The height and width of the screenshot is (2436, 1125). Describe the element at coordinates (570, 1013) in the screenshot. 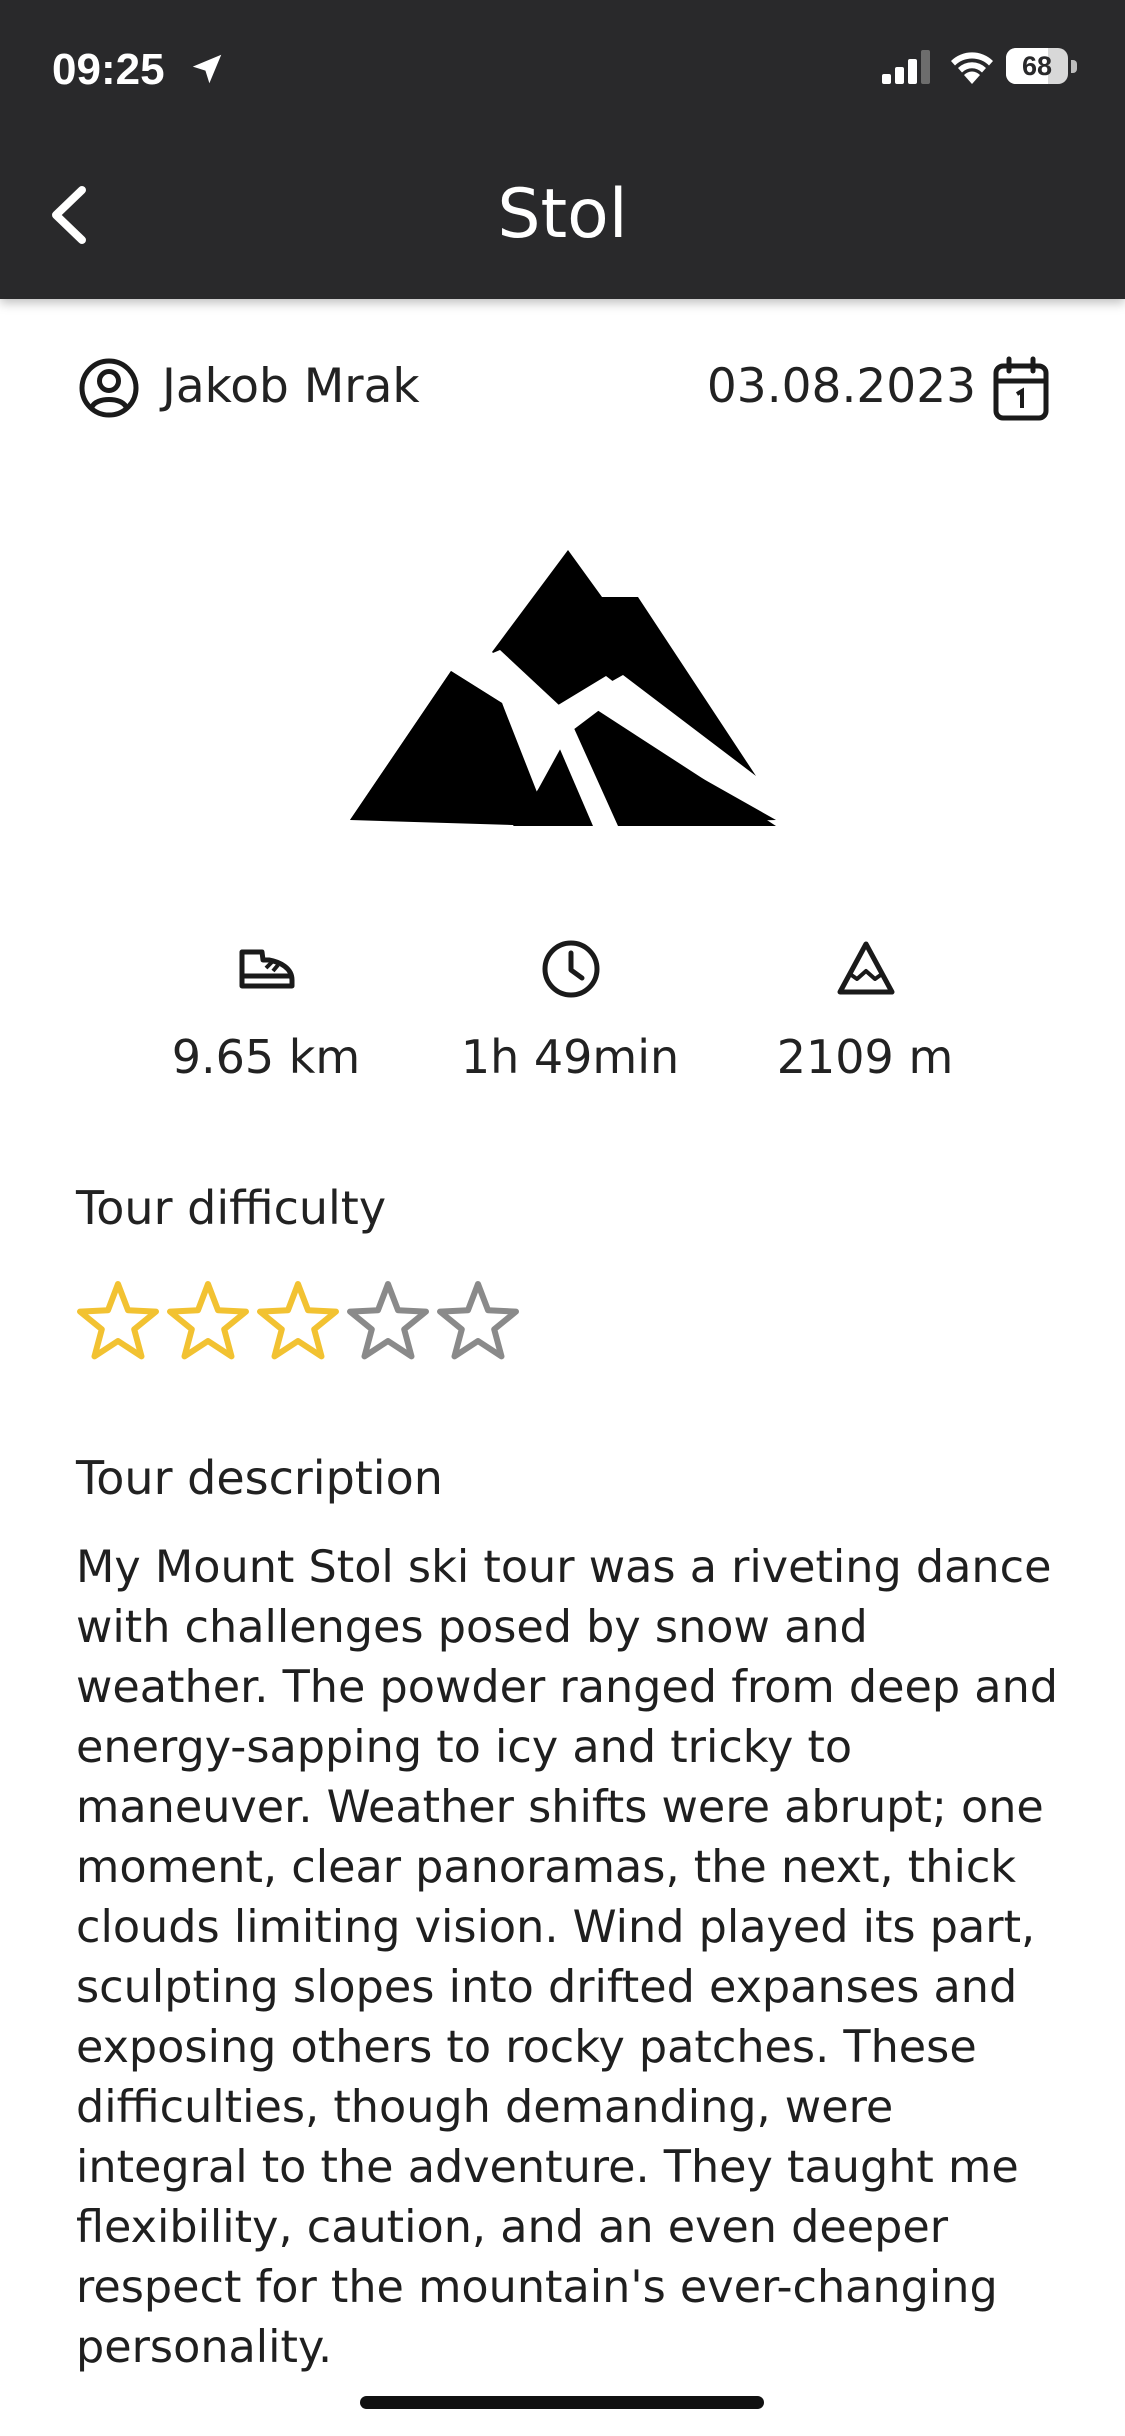

I see `stat-duration: 1h 49min` at that location.